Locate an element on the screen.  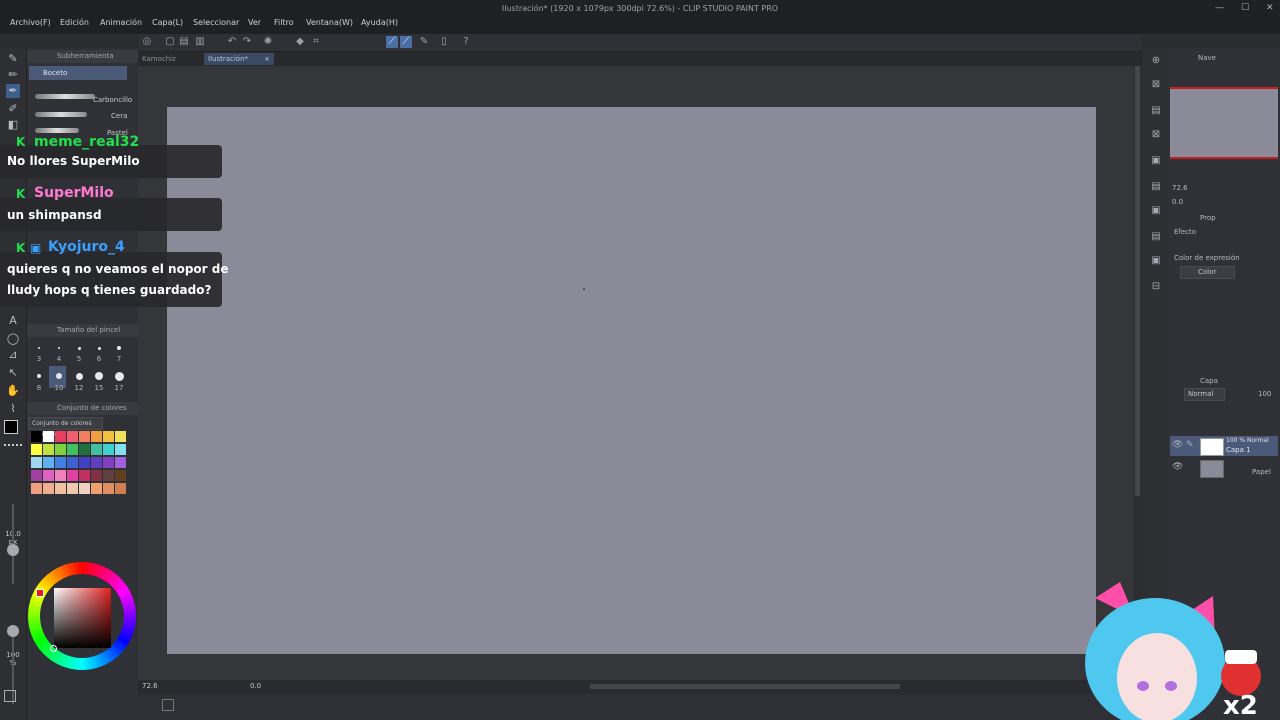
main-color-swatch is located at coordinates (11, 427).